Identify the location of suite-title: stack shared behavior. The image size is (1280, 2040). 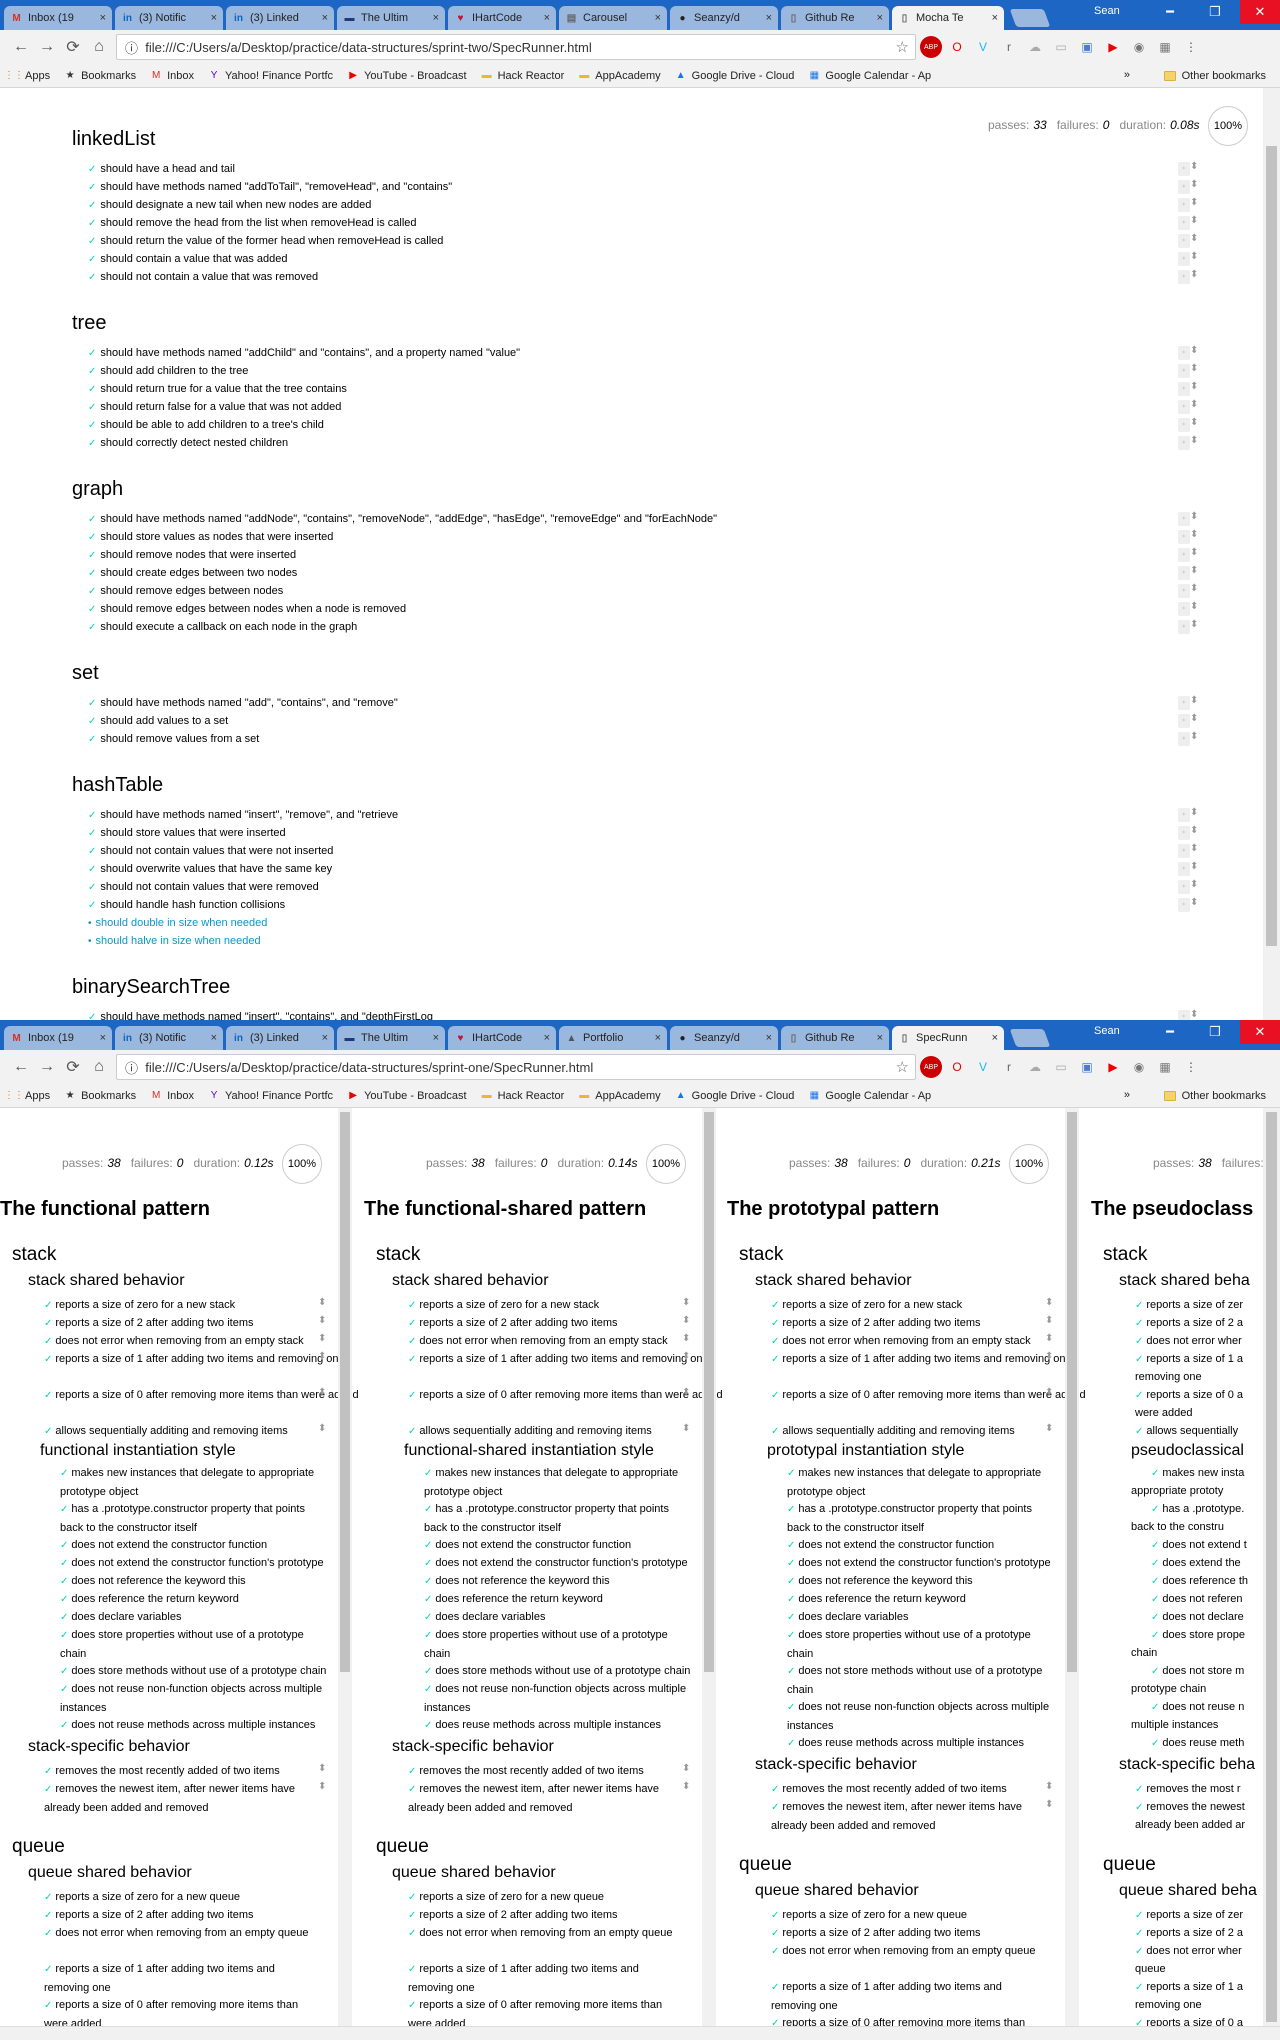
(106, 1281).